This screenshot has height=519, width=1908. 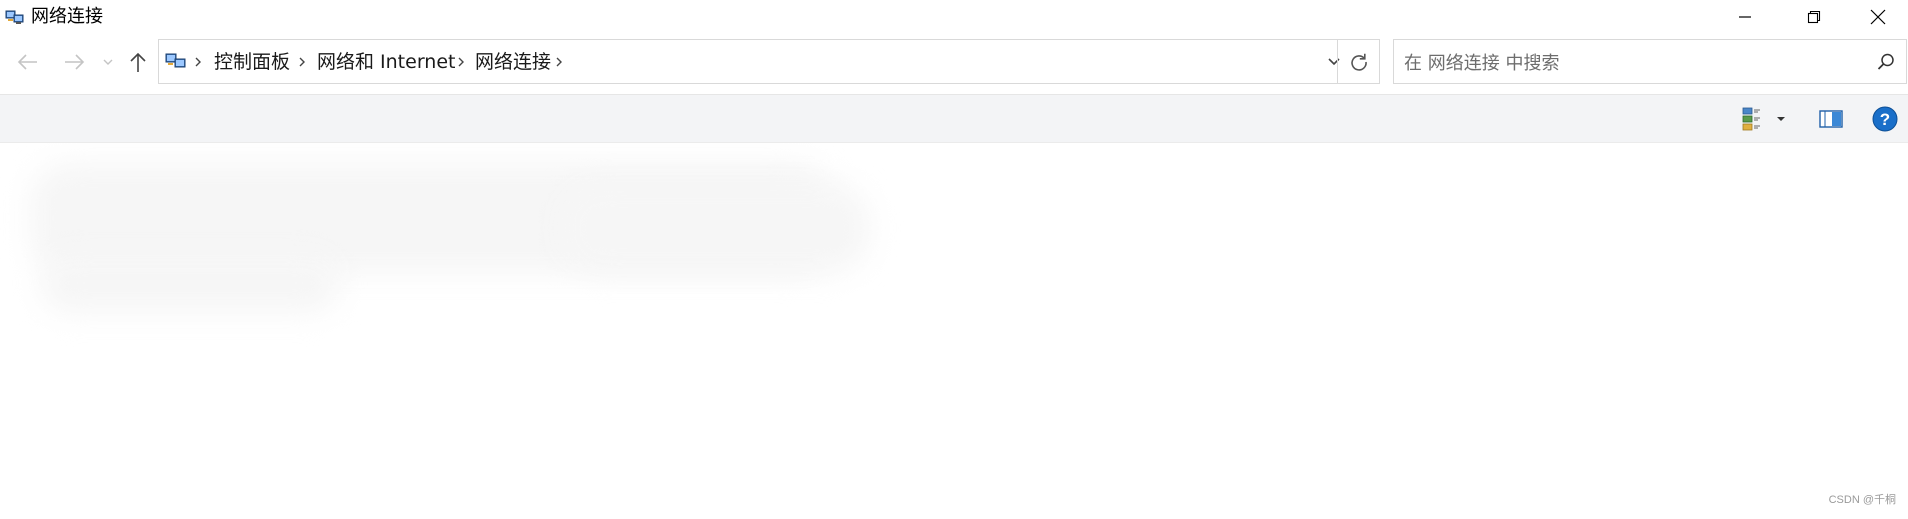 I want to click on window-title: 网络连接, so click(x=67, y=16).